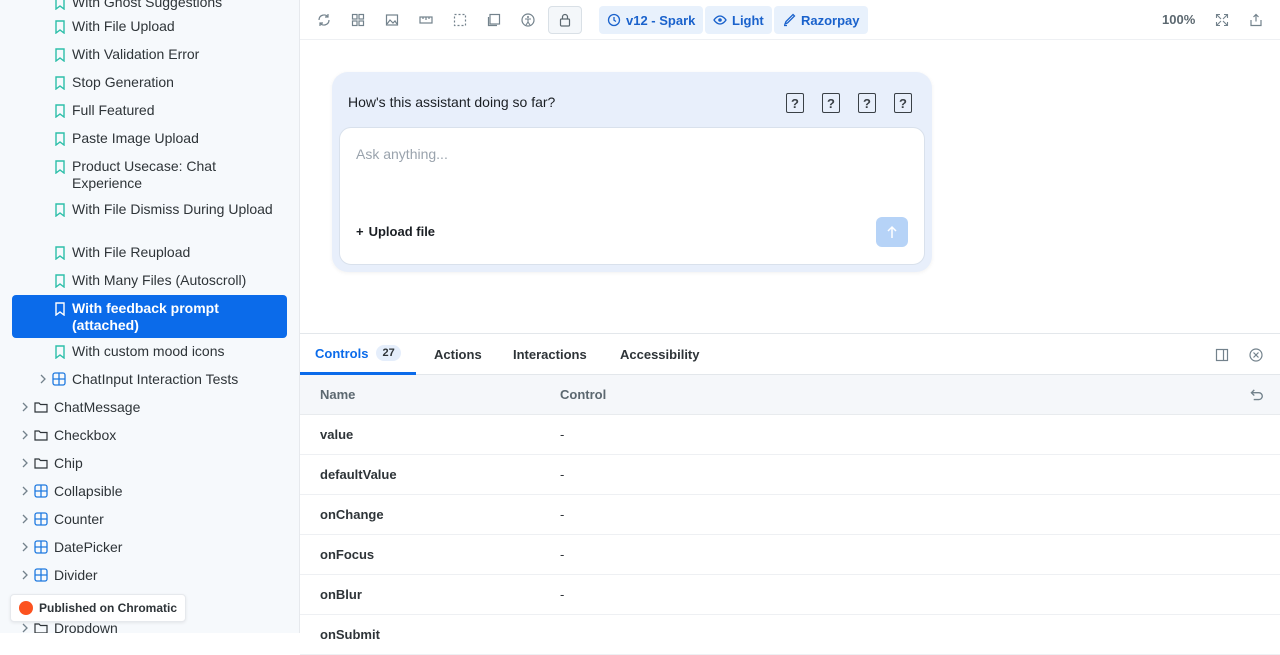 The height and width of the screenshot is (655, 1280). What do you see at coordinates (494, 20) in the screenshot?
I see `viewport-icon` at bounding box center [494, 20].